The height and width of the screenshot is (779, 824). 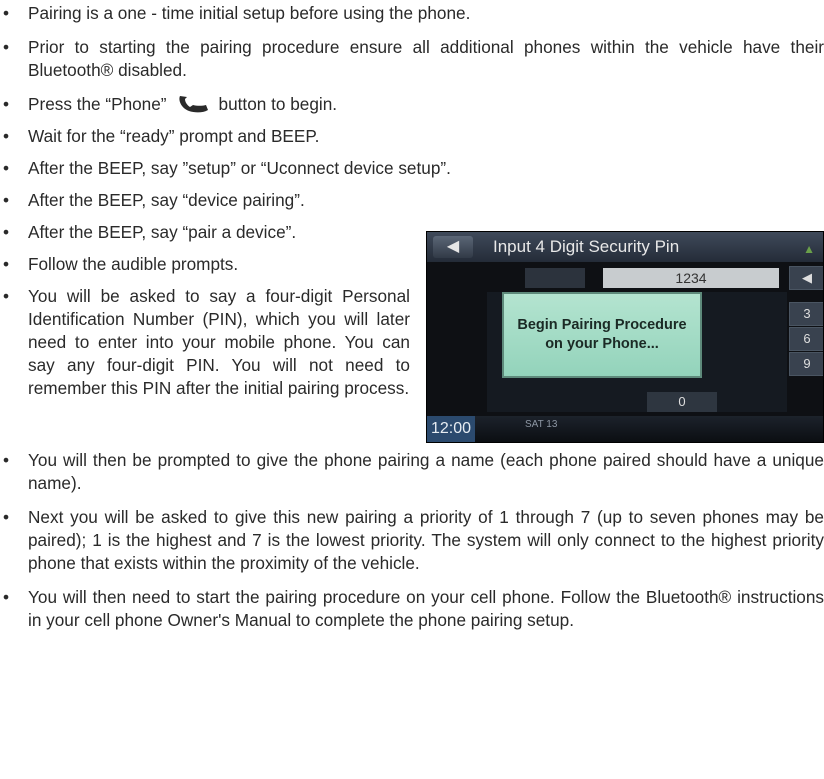 What do you see at coordinates (97, 104) in the screenshot?
I see `list-item-text: Press the “Phone”` at bounding box center [97, 104].